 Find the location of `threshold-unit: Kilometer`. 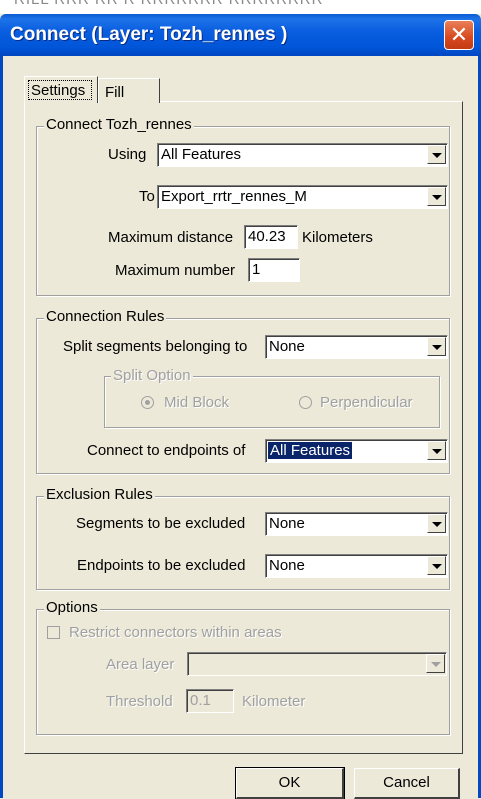

threshold-unit: Kilometer is located at coordinates (274, 701).